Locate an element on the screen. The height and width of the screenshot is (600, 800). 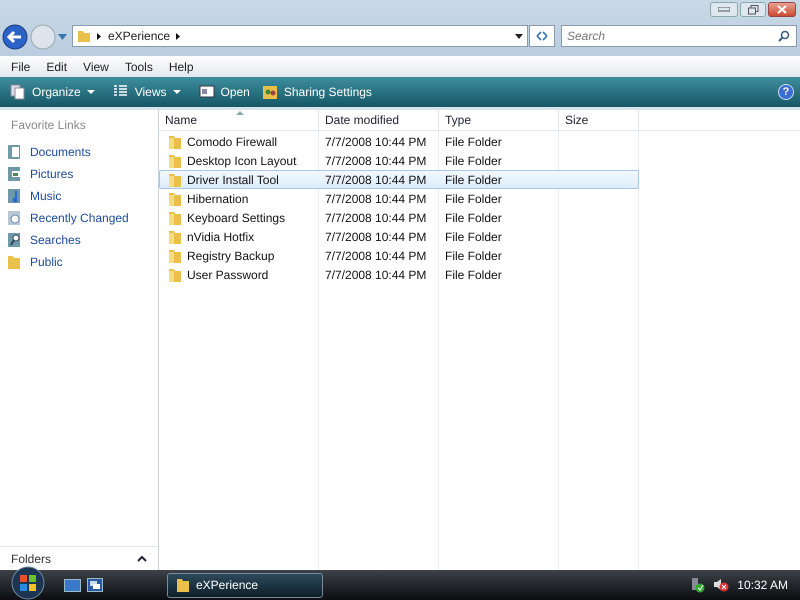
refresh-button is located at coordinates (542, 36).